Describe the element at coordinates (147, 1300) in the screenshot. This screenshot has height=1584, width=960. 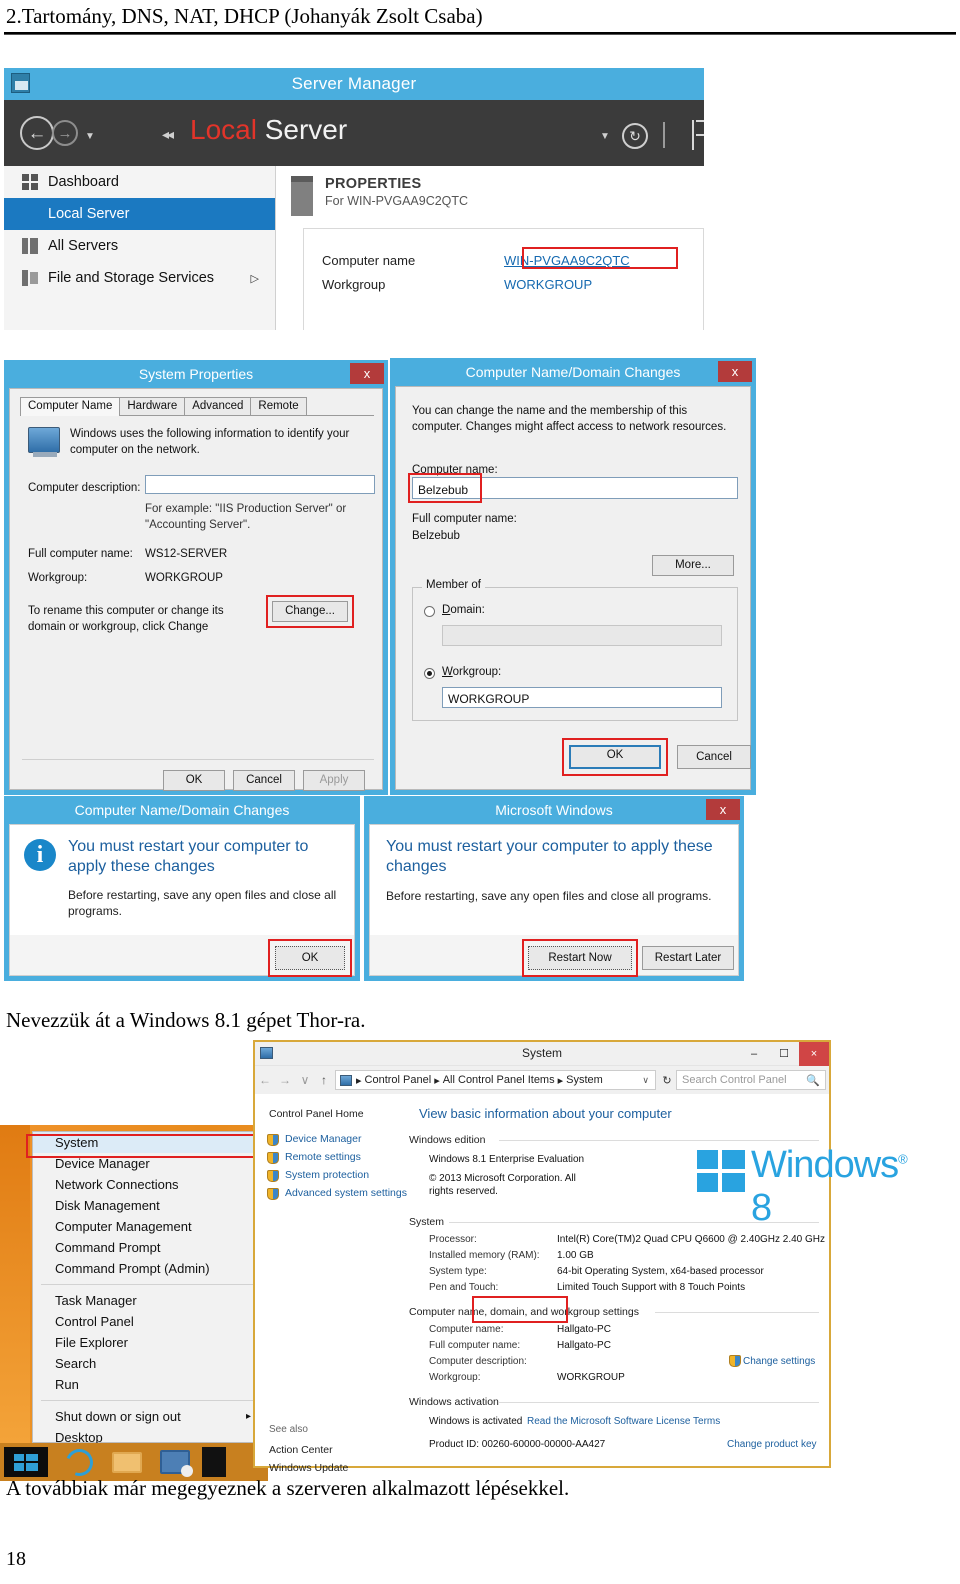
I see `winx-item-task-manager: Task Manager` at that location.